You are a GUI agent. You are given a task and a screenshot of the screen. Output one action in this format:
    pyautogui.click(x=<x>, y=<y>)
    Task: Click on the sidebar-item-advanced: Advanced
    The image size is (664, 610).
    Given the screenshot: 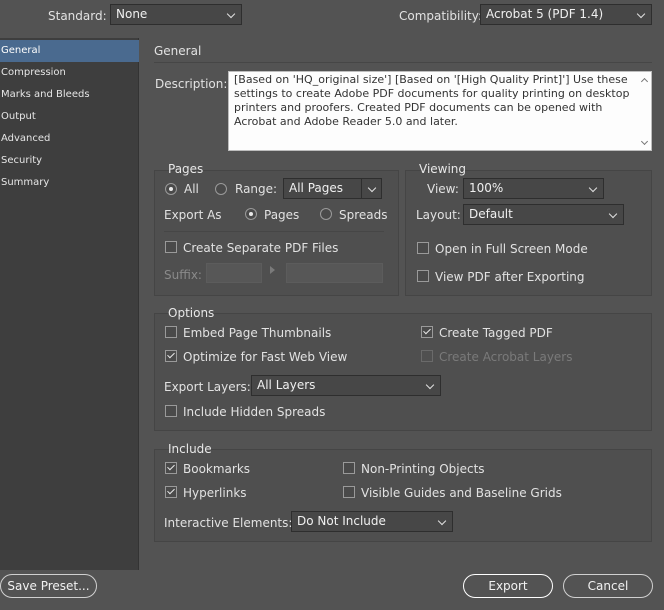 What is the action you would take?
    pyautogui.click(x=69, y=139)
    